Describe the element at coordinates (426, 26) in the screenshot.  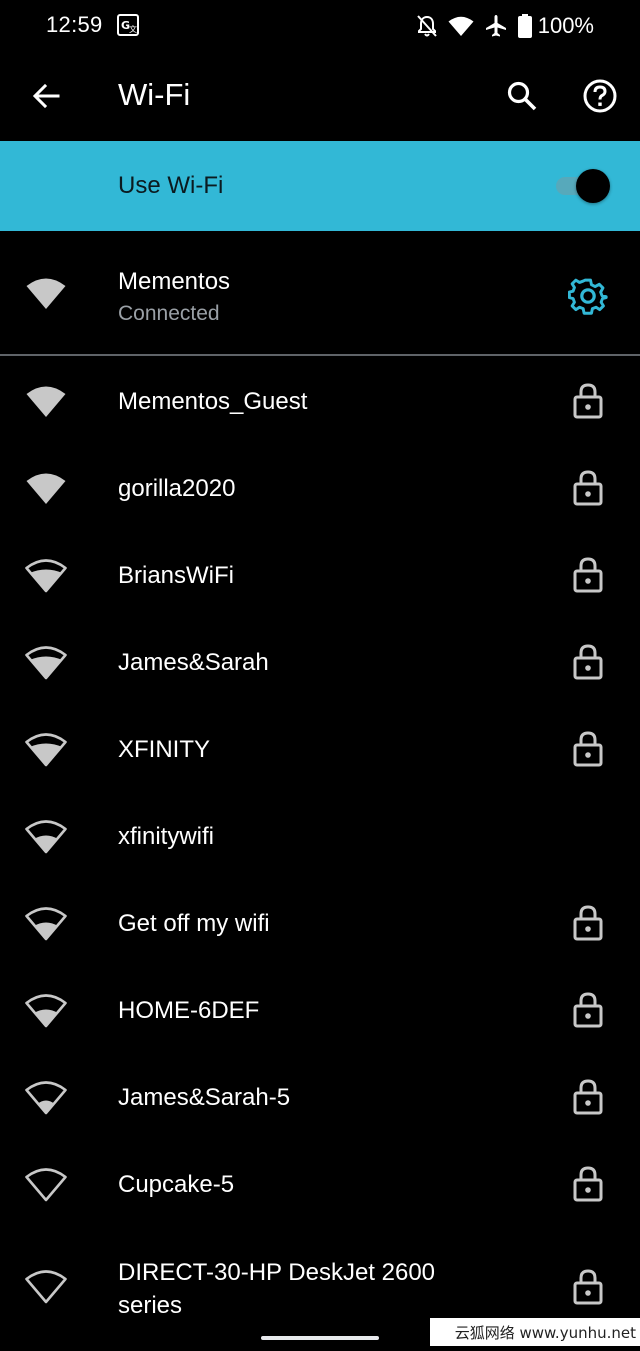
I see `notifications-off-icon` at that location.